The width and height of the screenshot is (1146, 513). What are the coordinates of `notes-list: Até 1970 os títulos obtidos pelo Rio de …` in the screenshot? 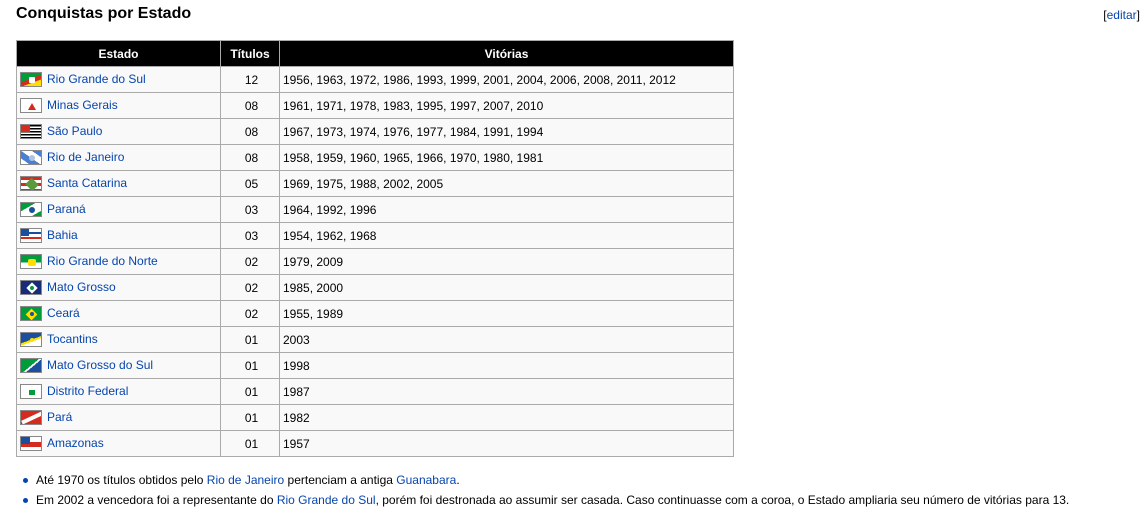 It's located at (543, 490).